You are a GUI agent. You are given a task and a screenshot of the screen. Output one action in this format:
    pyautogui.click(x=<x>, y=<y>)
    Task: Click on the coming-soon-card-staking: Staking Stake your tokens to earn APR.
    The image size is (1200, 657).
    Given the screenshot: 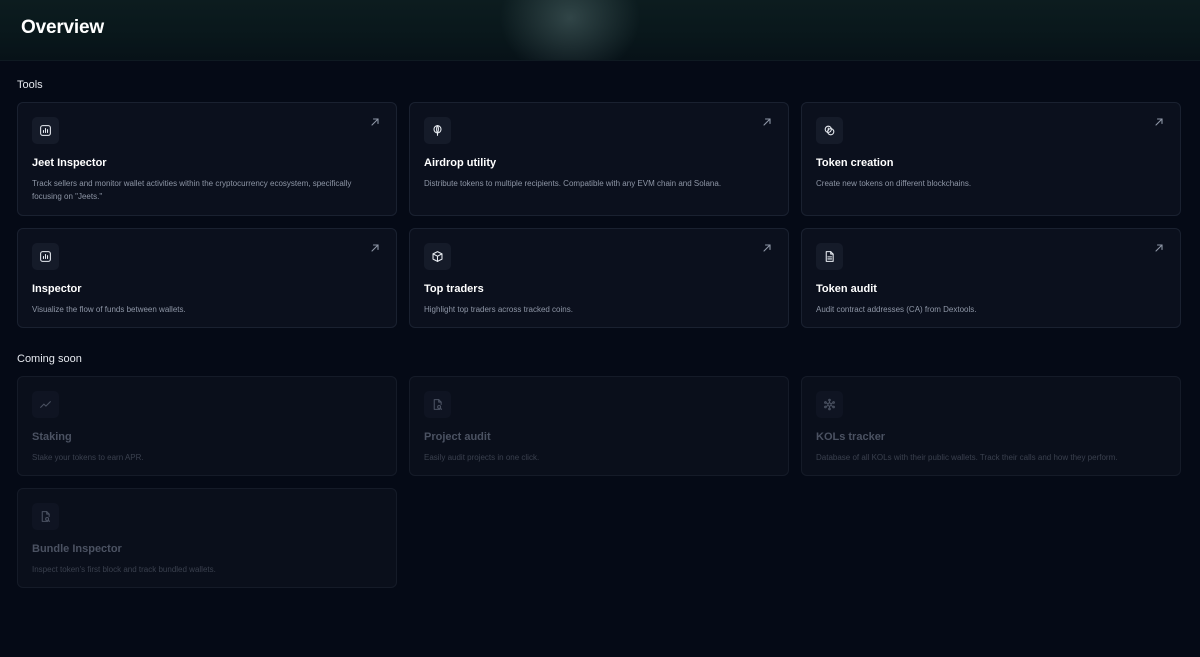 What is the action you would take?
    pyautogui.click(x=207, y=426)
    